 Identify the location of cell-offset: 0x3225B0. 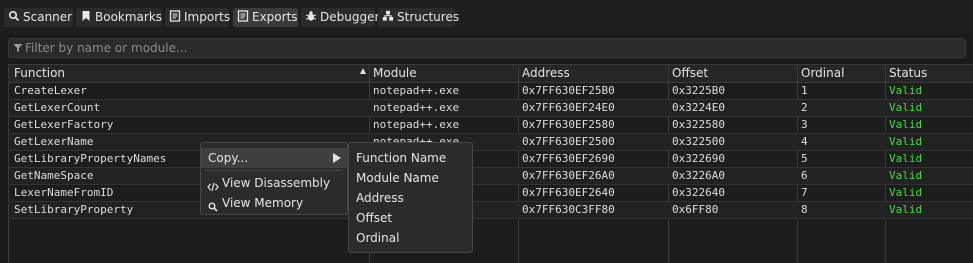
(698, 90).